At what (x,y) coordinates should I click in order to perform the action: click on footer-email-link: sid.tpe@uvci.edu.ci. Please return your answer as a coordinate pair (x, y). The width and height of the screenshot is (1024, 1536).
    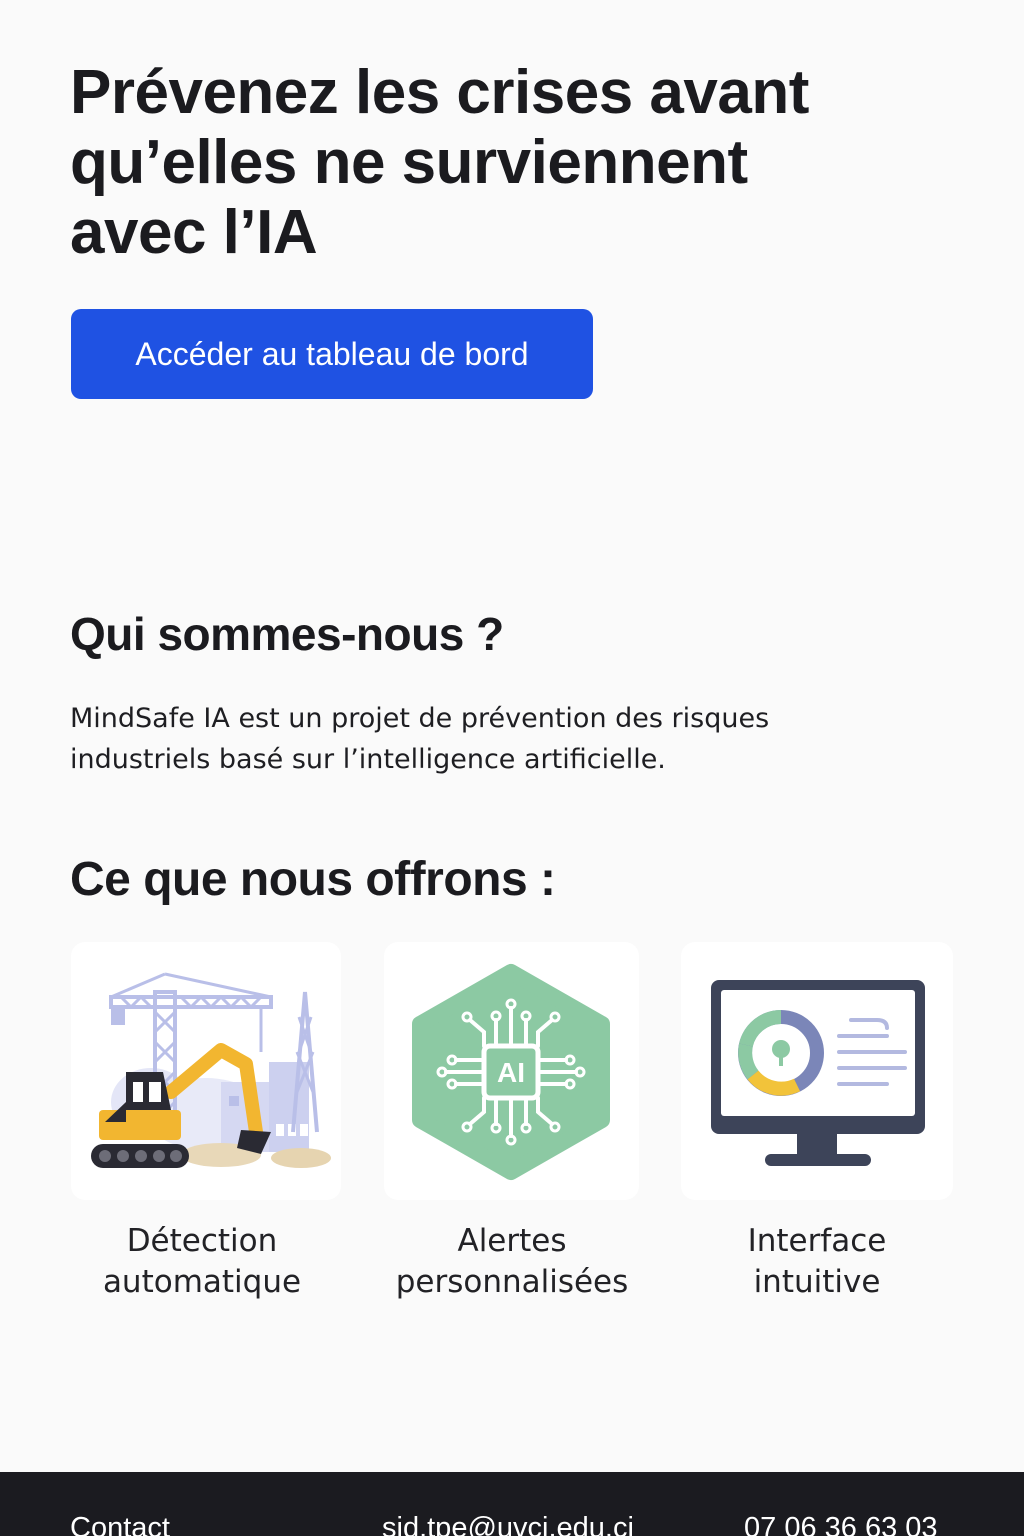
    Looking at the image, I should click on (508, 1523).